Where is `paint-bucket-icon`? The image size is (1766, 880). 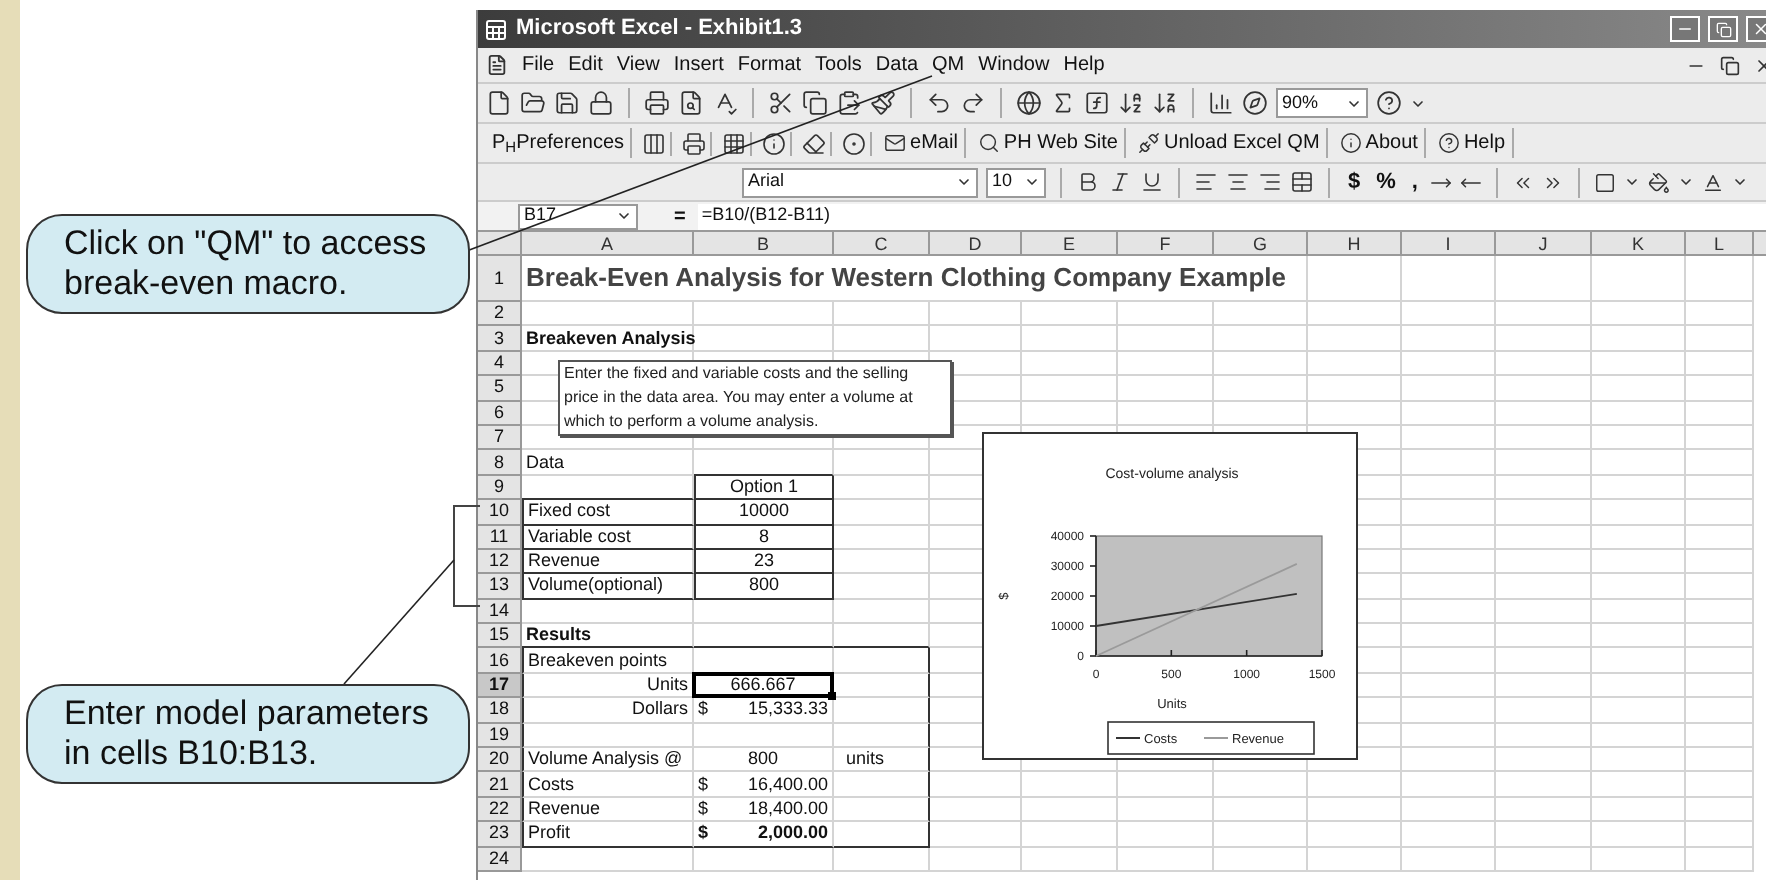 paint-bucket-icon is located at coordinates (1658, 182).